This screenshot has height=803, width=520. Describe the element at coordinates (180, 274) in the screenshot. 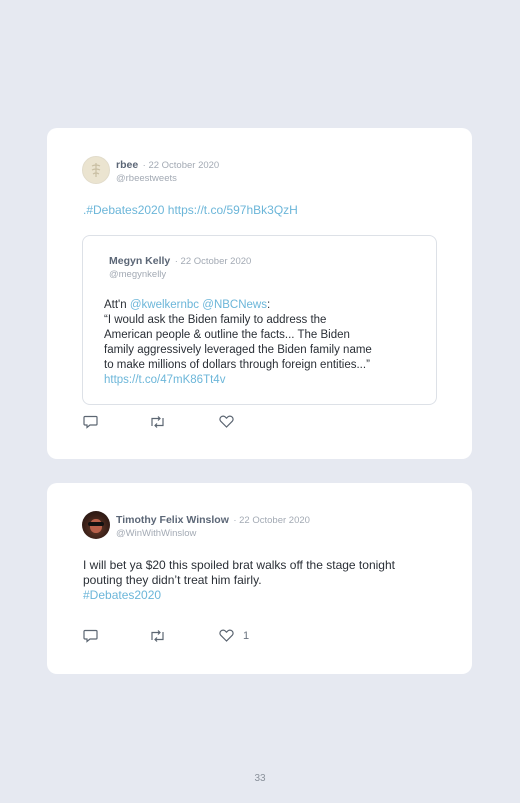

I see `quoted-author-handle: @megynkelly` at that location.